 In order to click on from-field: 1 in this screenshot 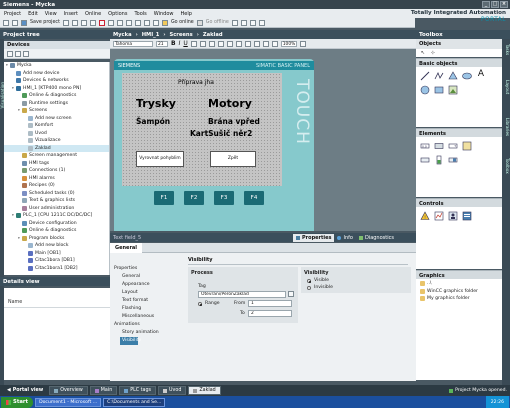, I will do `click(270, 303)`.